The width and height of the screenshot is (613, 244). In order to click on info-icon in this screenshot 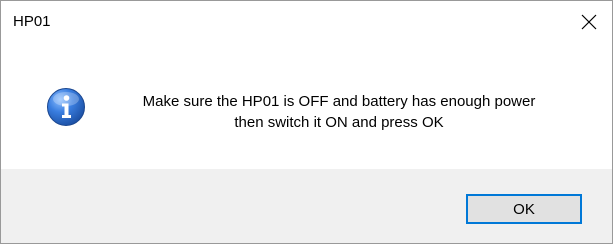, I will do `click(66, 107)`.